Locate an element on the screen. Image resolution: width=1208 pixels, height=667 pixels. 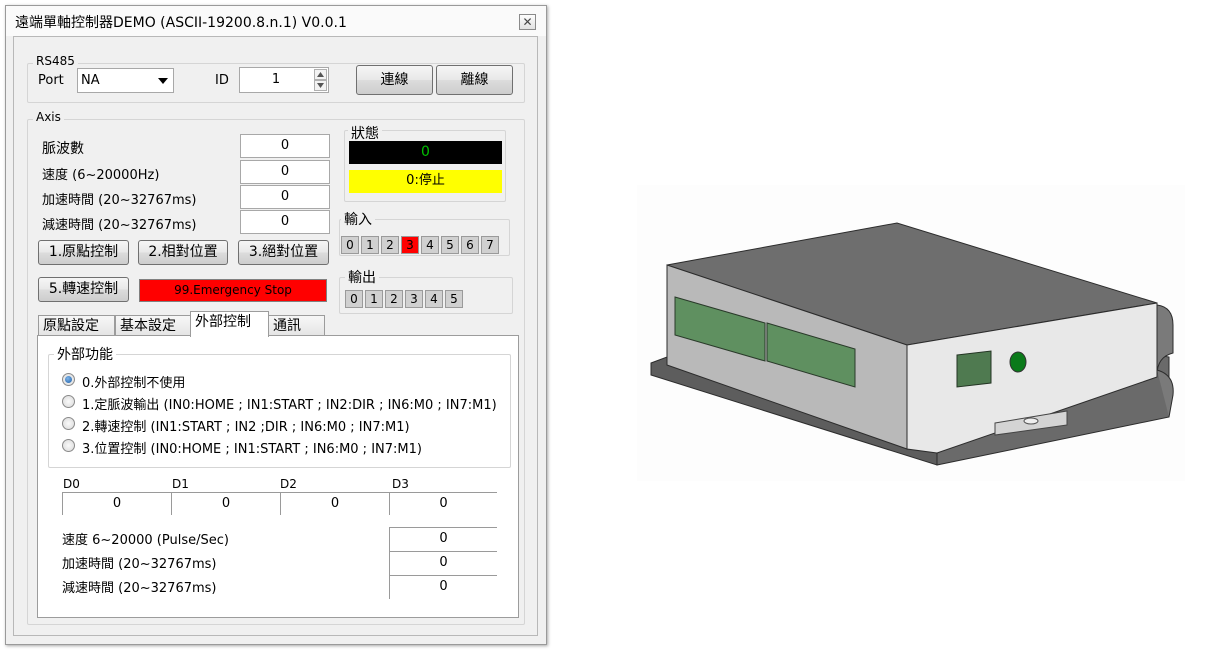
decel-time-label: 減速時間 (20~32767ms) is located at coordinates (119, 225).